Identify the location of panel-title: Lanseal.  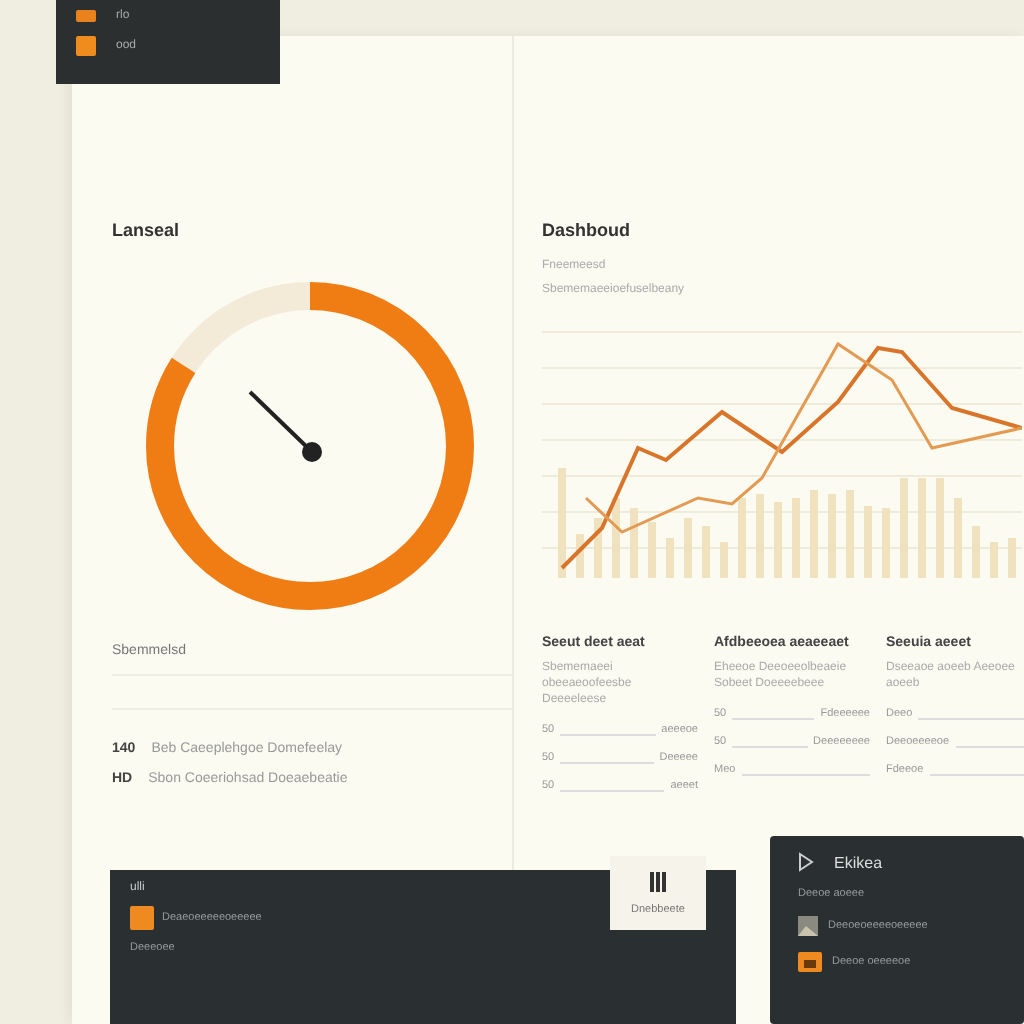
(147, 232).